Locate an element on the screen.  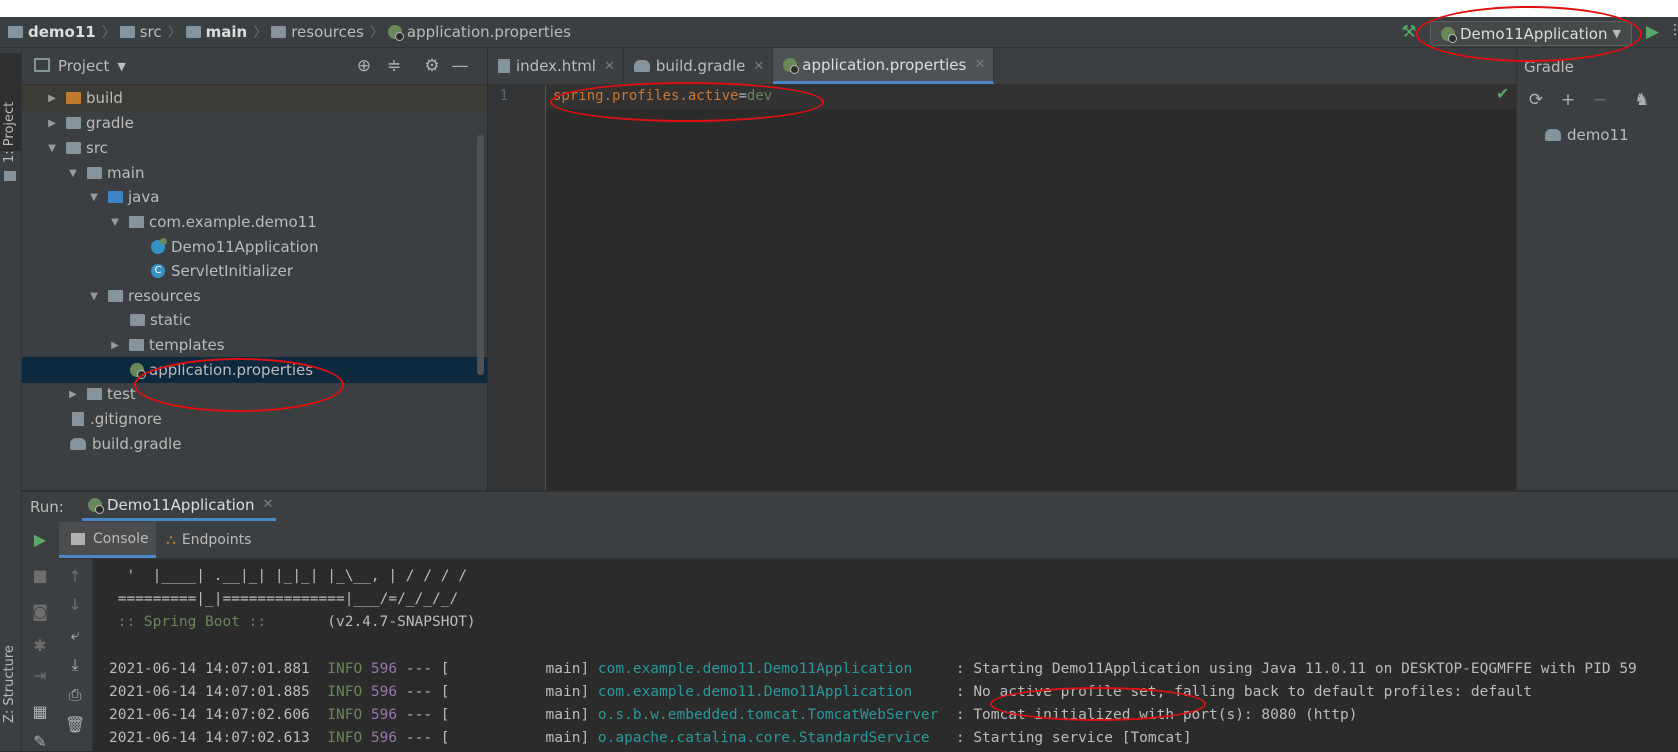
tree-item-build: ▶ build is located at coordinates (254, 98).